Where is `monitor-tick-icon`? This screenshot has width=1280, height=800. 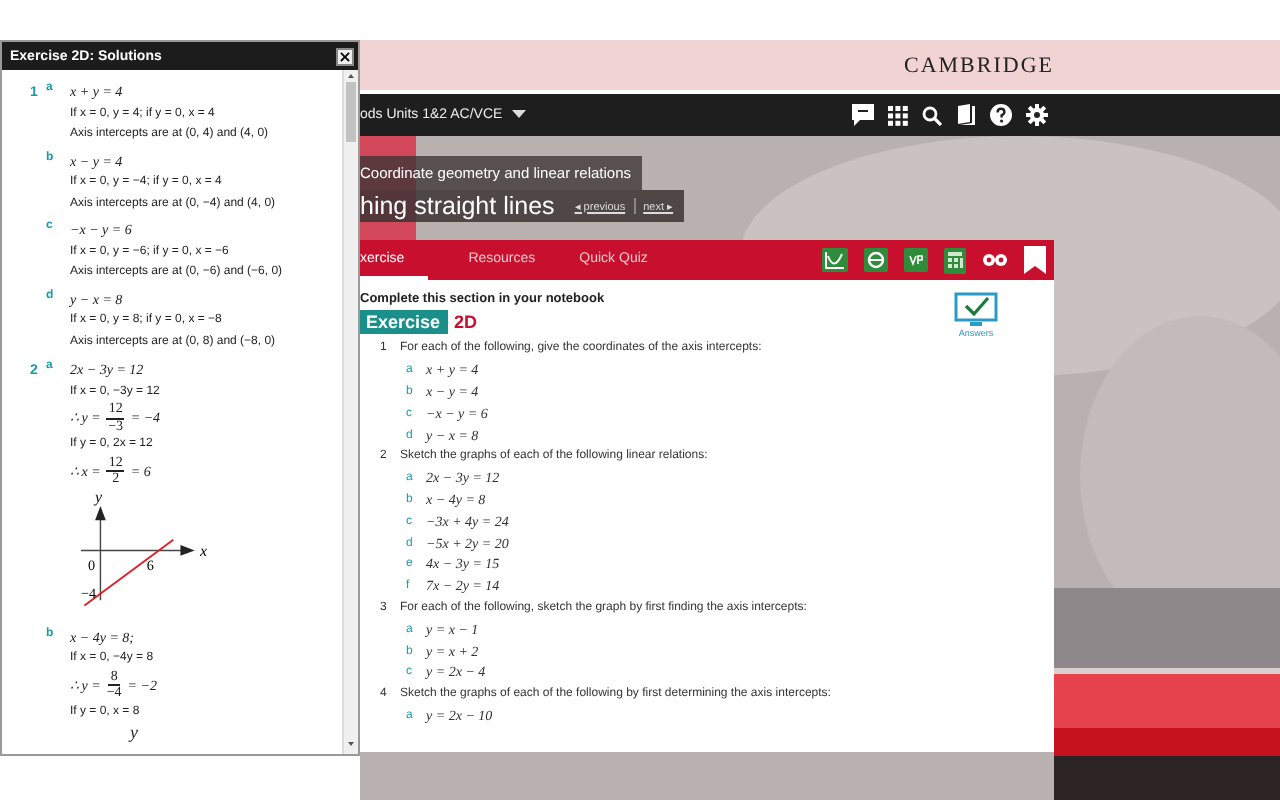 monitor-tick-icon is located at coordinates (976, 310).